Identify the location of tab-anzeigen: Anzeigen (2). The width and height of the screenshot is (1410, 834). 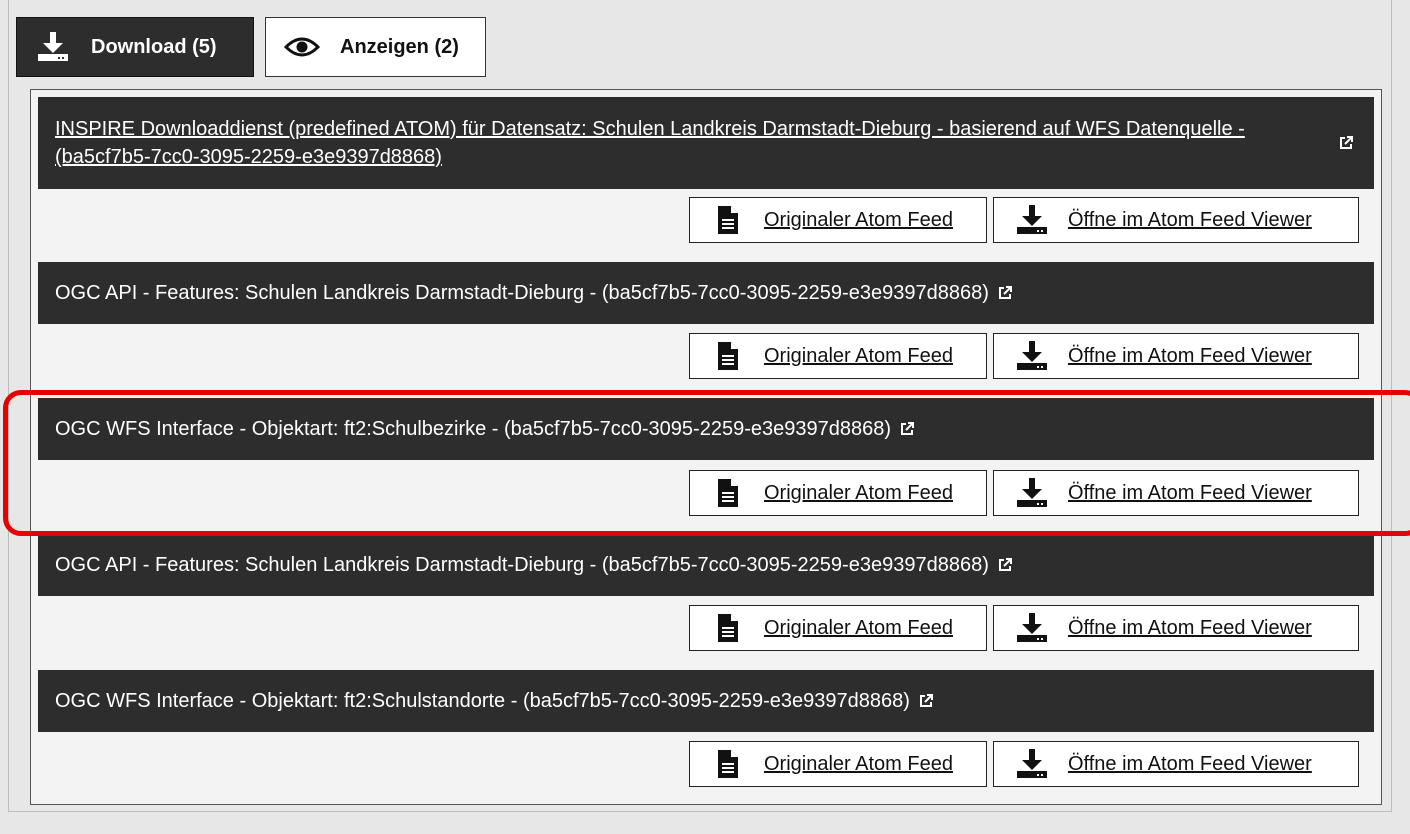
(375, 47).